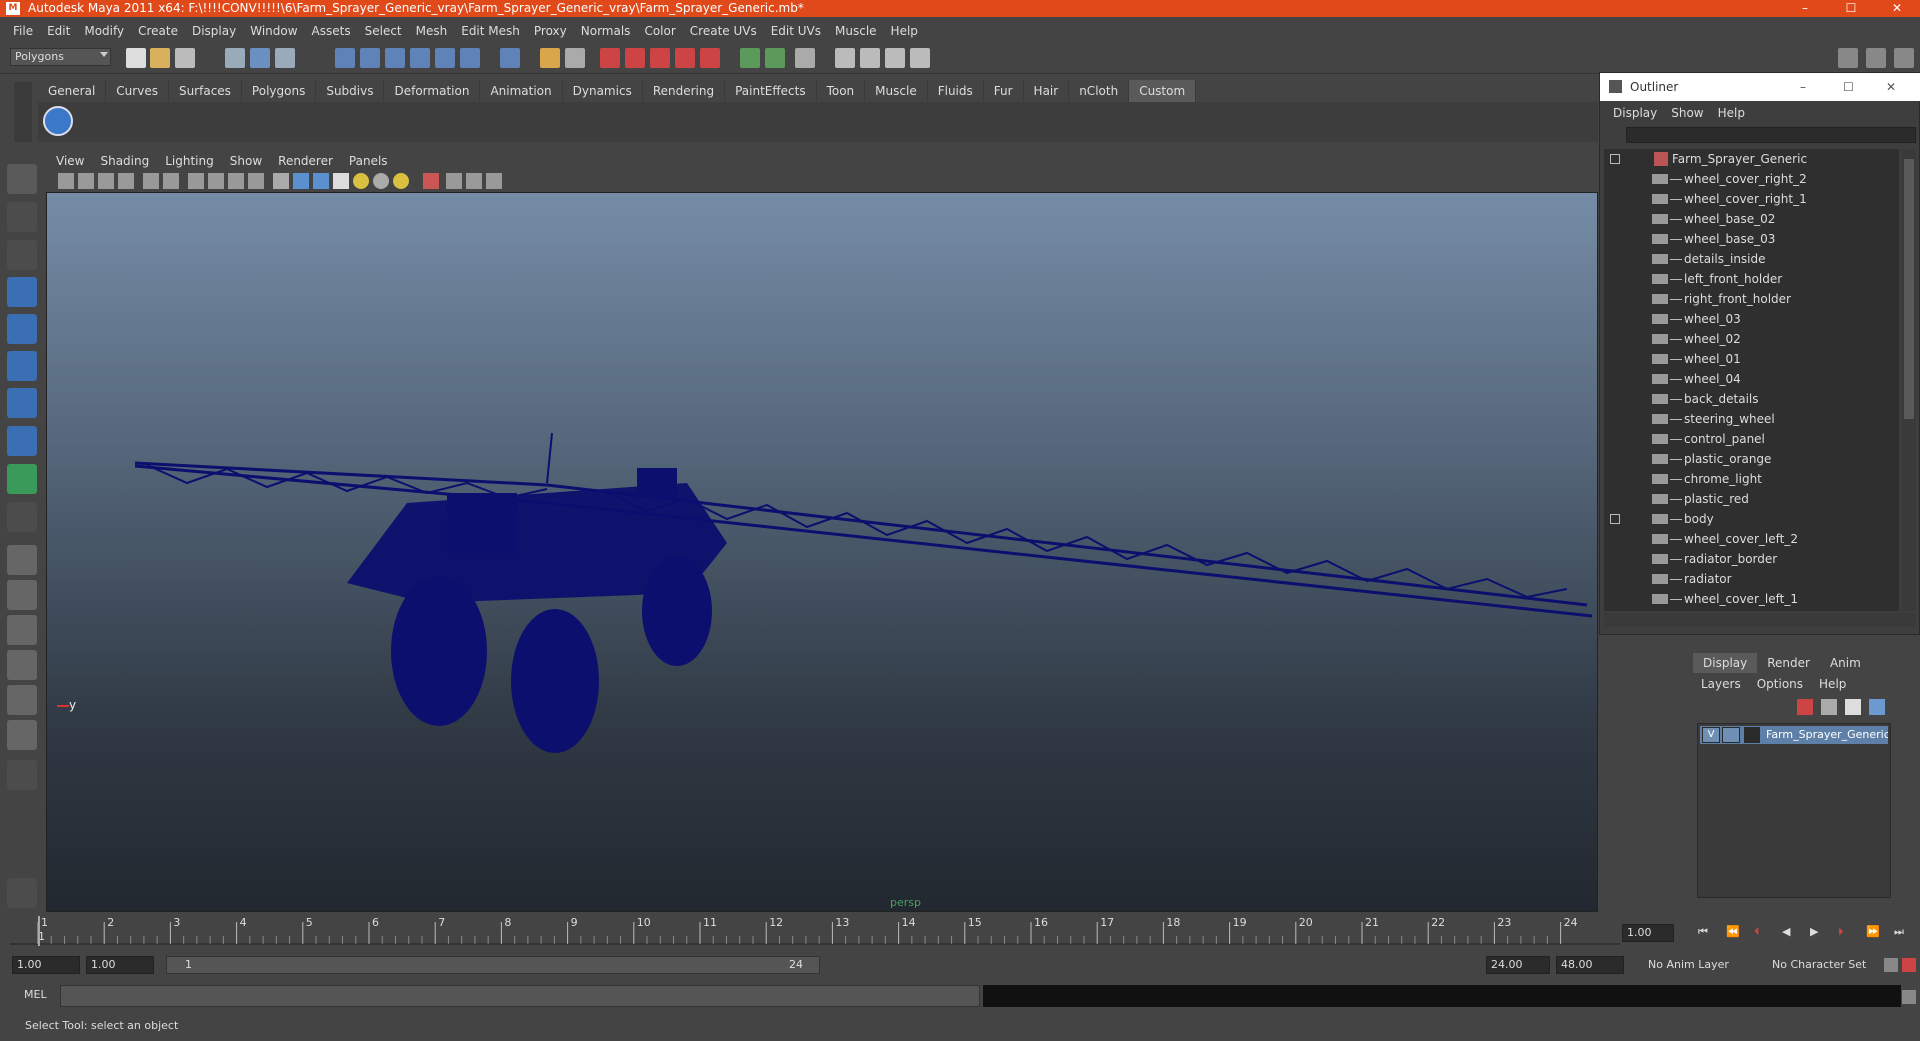 This screenshot has width=1920, height=1041. Describe the element at coordinates (1803, 87) in the screenshot. I see `minimize-icon: –` at that location.